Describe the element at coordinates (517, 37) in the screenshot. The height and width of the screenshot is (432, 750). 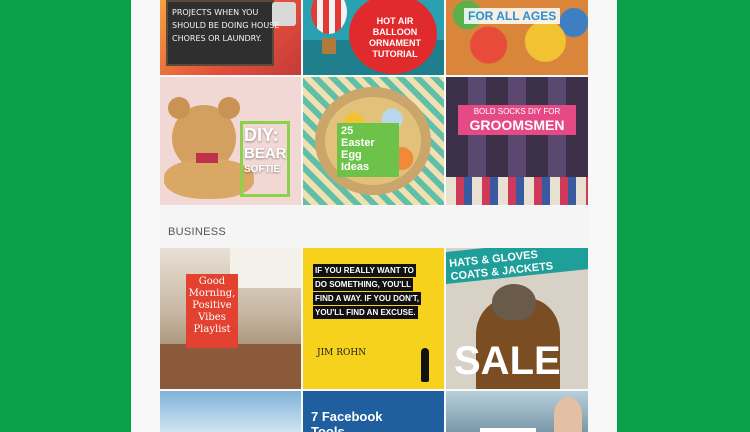
I see `template-tile-for-all-ages: FOR ALL AGES` at that location.